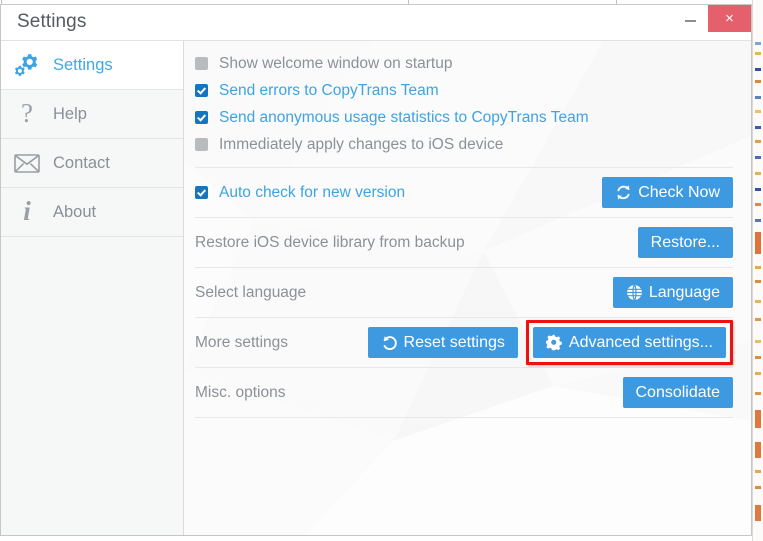 This screenshot has height=541, width=763. I want to click on gear-icon, so click(554, 342).